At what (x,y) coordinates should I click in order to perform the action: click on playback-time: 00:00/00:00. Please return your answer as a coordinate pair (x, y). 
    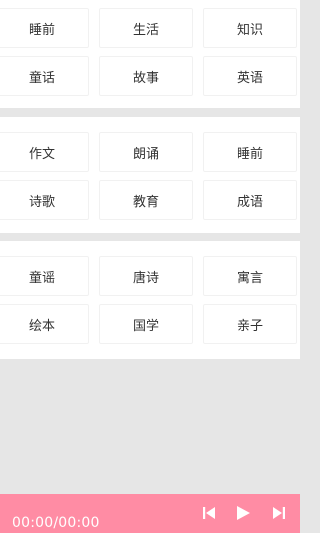
    Looking at the image, I should click on (56, 523).